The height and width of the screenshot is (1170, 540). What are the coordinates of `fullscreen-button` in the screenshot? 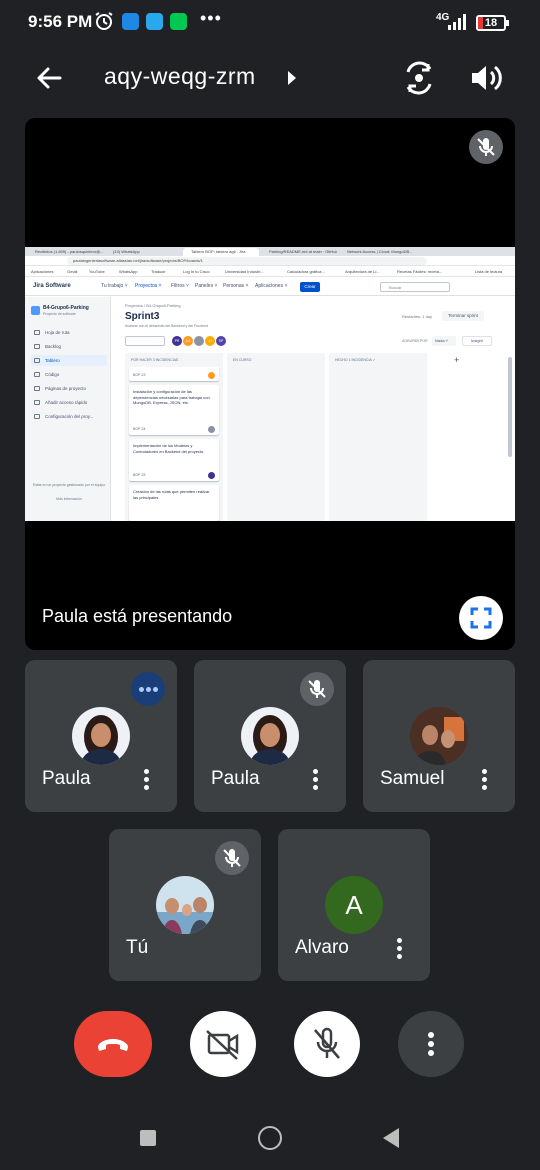 It's located at (481, 618).